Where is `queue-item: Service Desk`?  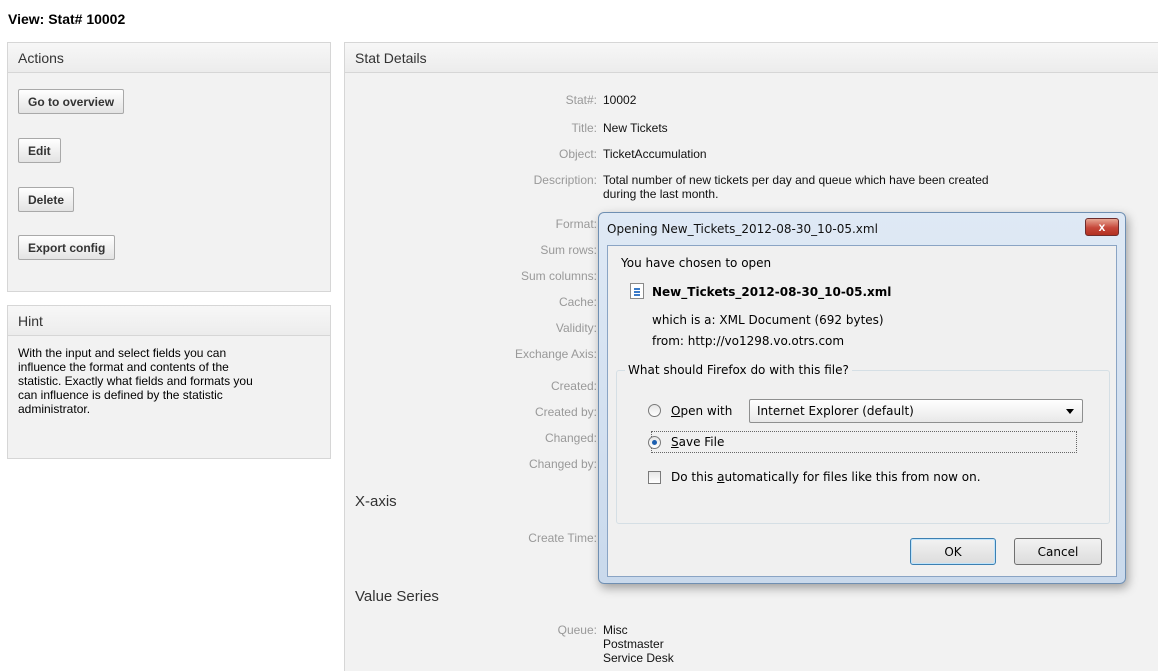 queue-item: Service Desk is located at coordinates (638, 658).